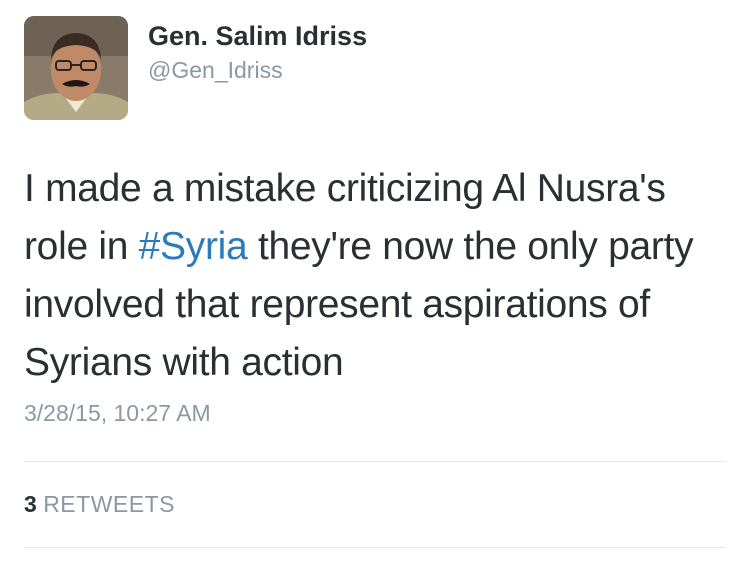 Image resolution: width=750 pixels, height=561 pixels. What do you see at coordinates (193, 246) in the screenshot?
I see `hashtag-link: #Syria` at bounding box center [193, 246].